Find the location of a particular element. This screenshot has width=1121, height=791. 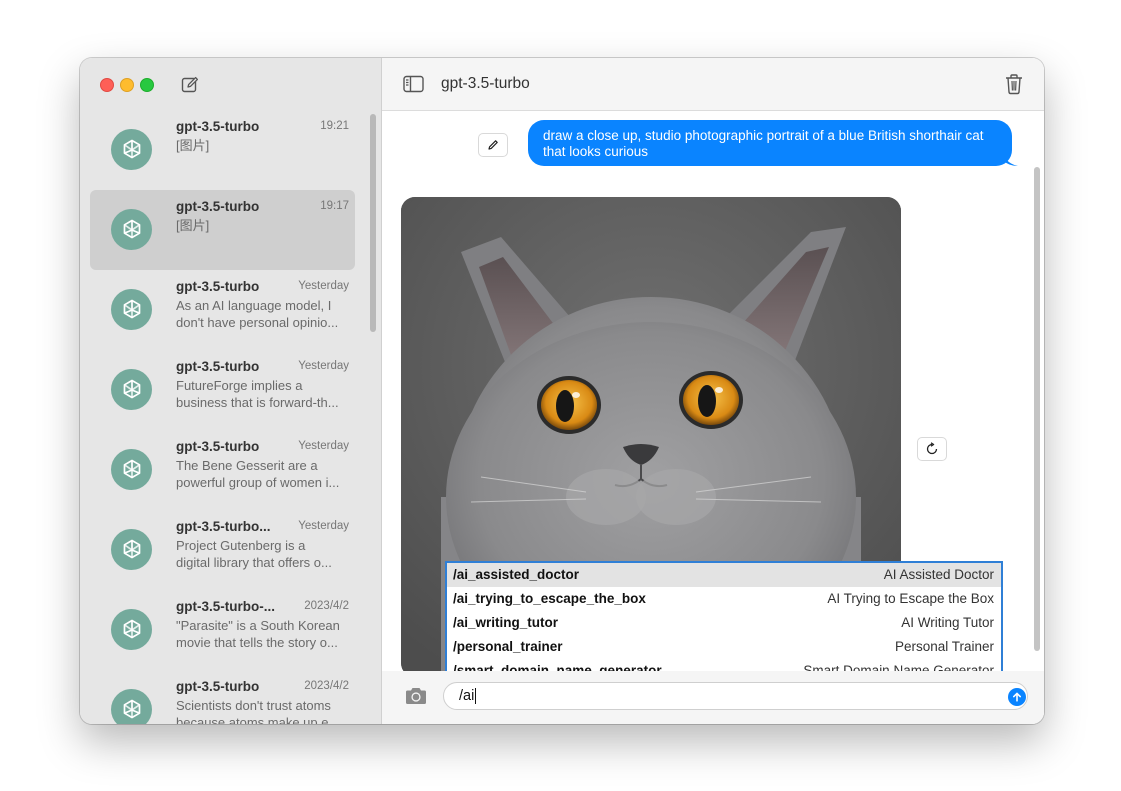

autocomplete-description: AI Writing Tutor is located at coordinates (947, 622).